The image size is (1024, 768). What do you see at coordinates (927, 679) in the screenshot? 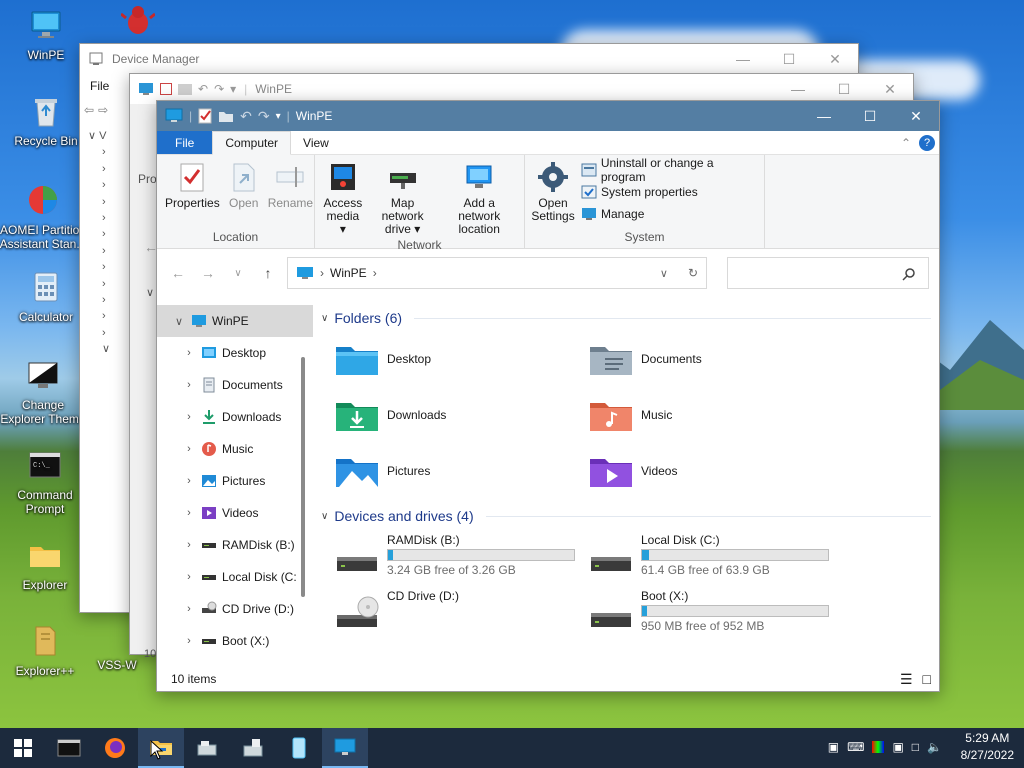
I see `large-icons-view-icon: □` at bounding box center [927, 679].